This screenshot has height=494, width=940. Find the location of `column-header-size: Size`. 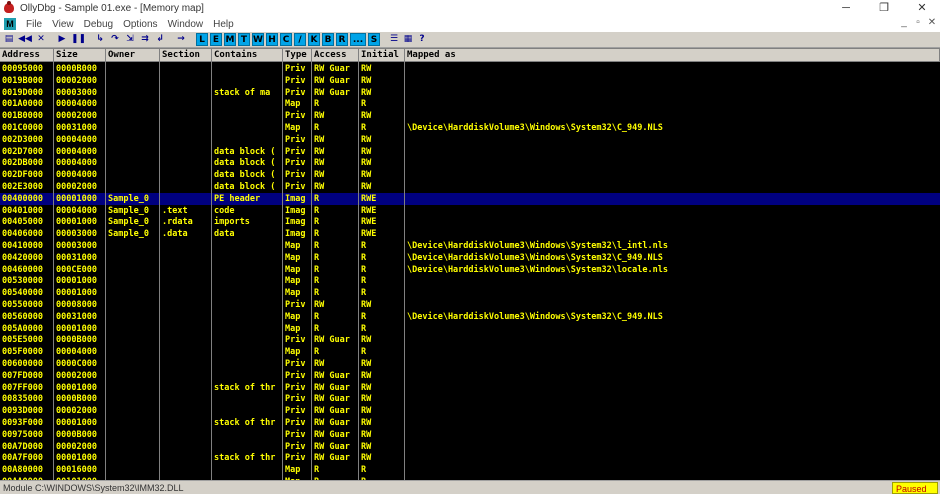

column-header-size: Size is located at coordinates (80, 55).